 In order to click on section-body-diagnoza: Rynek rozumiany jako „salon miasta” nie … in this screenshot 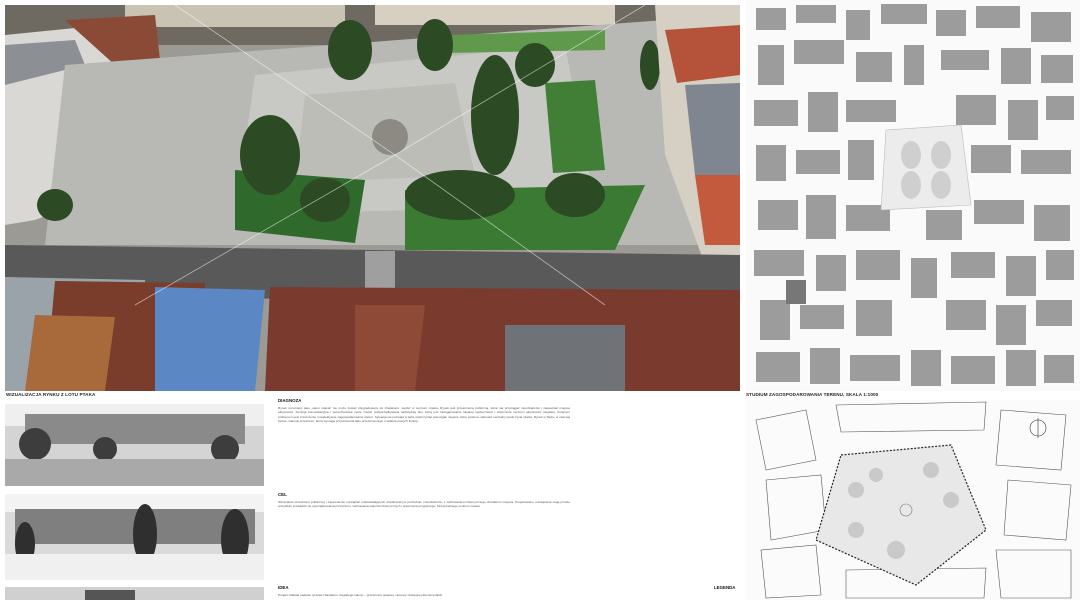, I will do `click(424, 415)`.